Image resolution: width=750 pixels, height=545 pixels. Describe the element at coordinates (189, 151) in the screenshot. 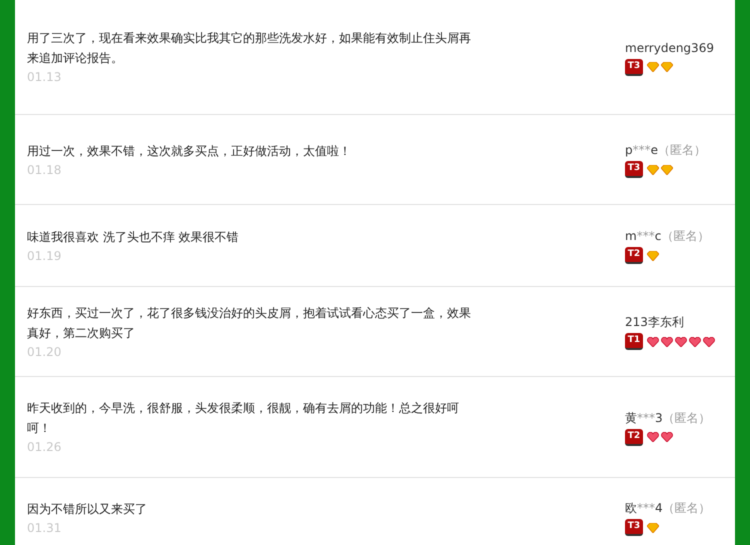

I see `review-text: 用过一次，效果不错，这次就多买点，正好做活动，太值啦！` at that location.